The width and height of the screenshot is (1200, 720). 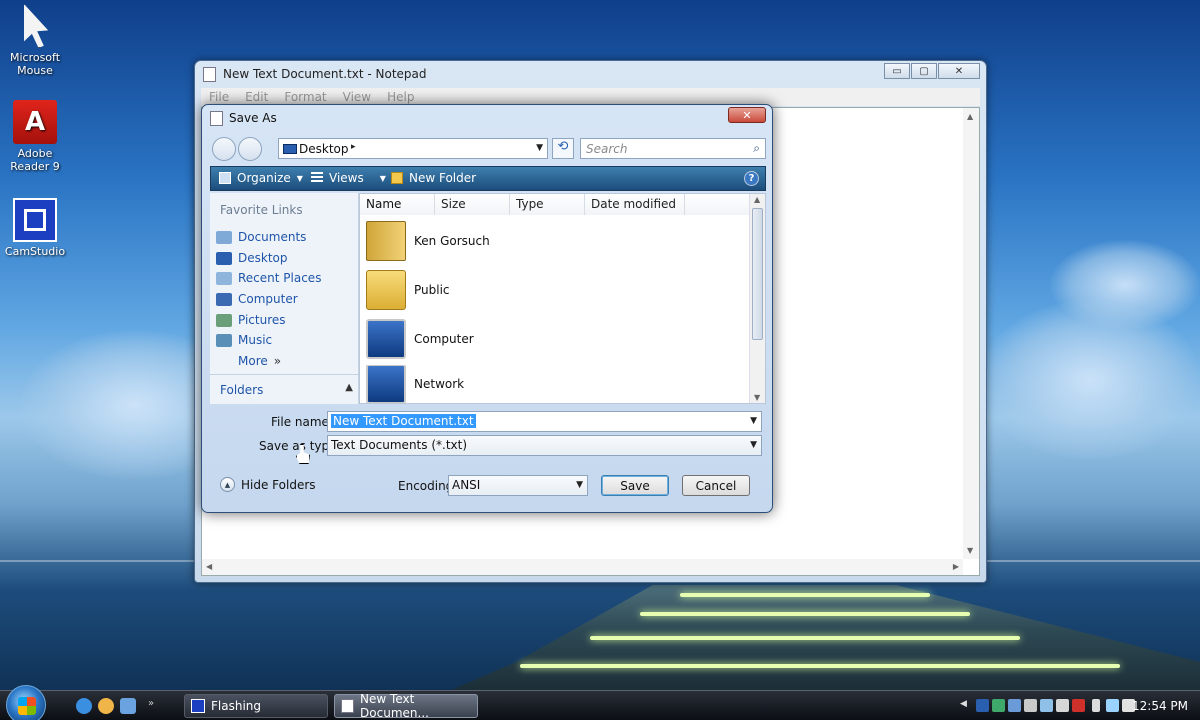 What do you see at coordinates (544, 445) in the screenshot?
I see `save-as-type-select: Text Documents (*.txt) ▼` at bounding box center [544, 445].